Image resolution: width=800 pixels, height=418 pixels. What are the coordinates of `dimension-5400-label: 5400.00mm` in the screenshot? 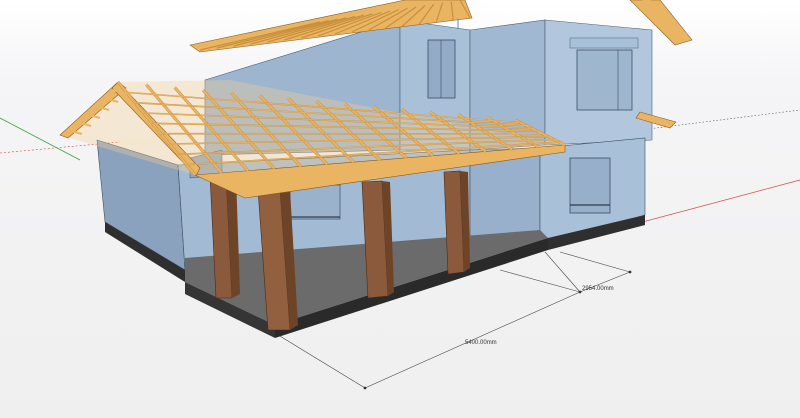 It's located at (481, 343).